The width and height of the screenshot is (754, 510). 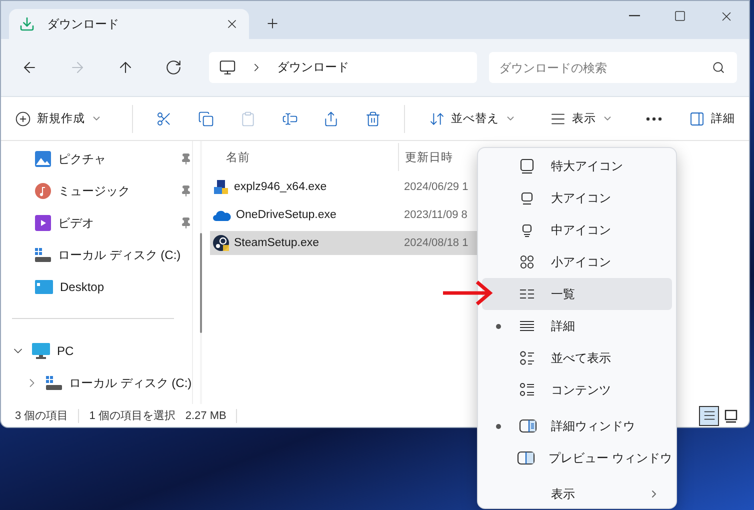 What do you see at coordinates (232, 24) in the screenshot?
I see `close-tab-icon` at bounding box center [232, 24].